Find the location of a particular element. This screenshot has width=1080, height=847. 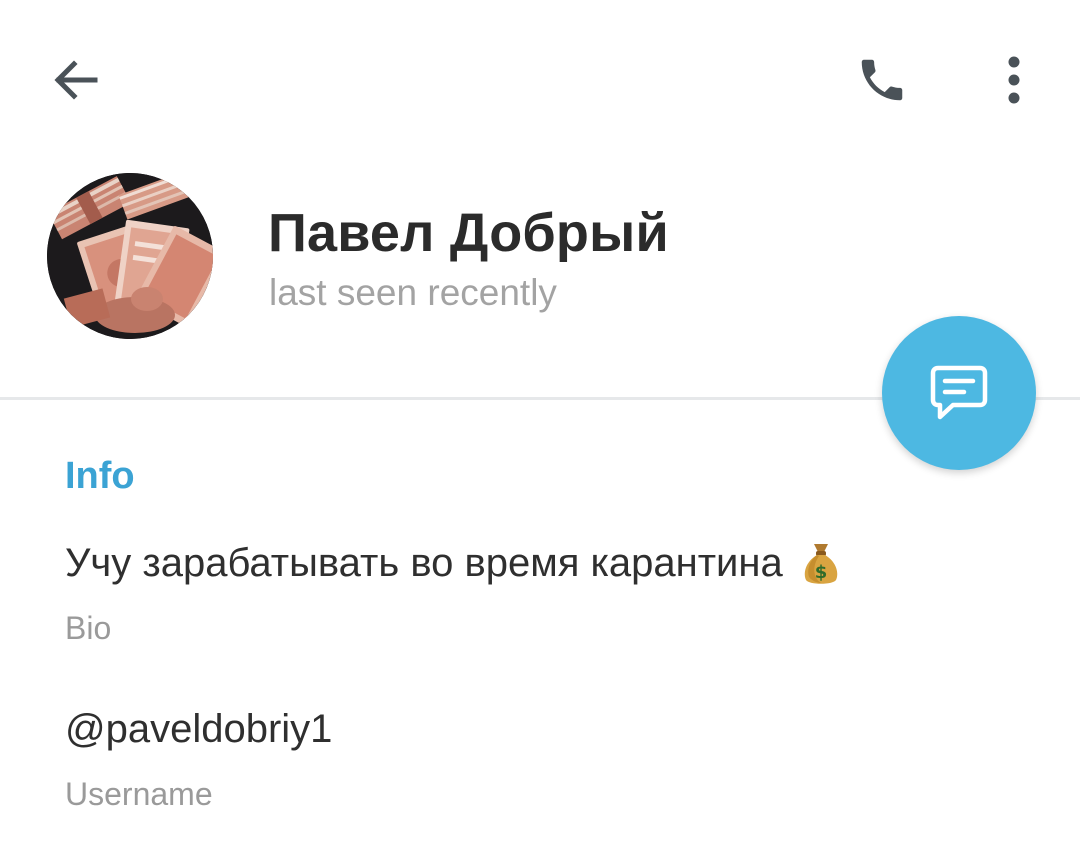

bio-text: Учу зарабатывать во время карантина is located at coordinates (424, 562).